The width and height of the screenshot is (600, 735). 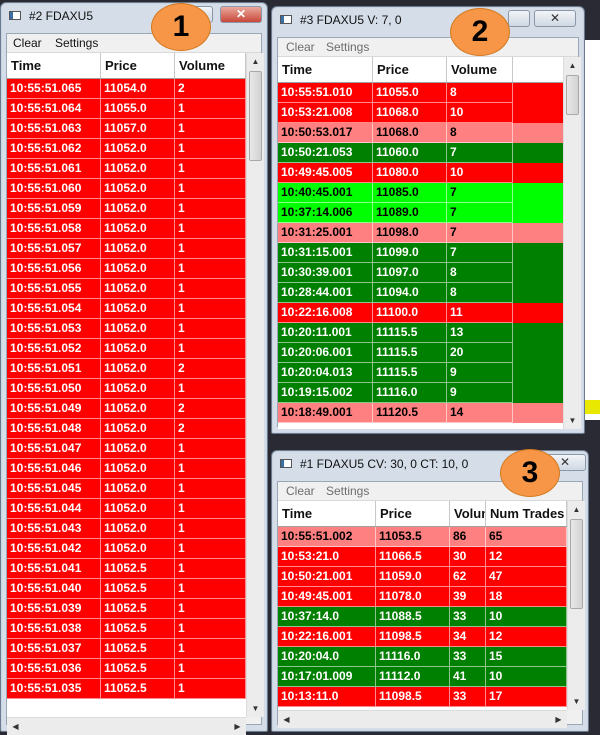 I want to click on table-row: 10:53:21.008 11068.0 10, so click(x=420, y=113).